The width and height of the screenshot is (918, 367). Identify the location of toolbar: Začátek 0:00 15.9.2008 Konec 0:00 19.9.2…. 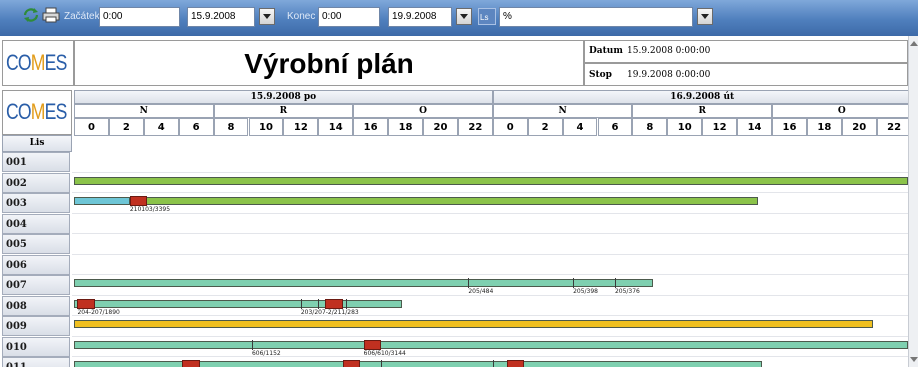
(459, 18).